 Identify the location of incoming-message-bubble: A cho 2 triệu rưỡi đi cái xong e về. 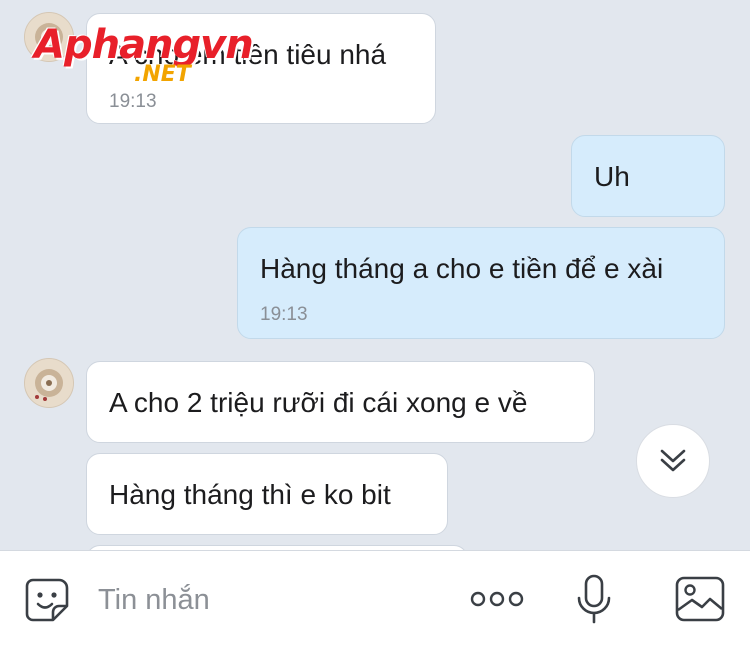
(340, 402).